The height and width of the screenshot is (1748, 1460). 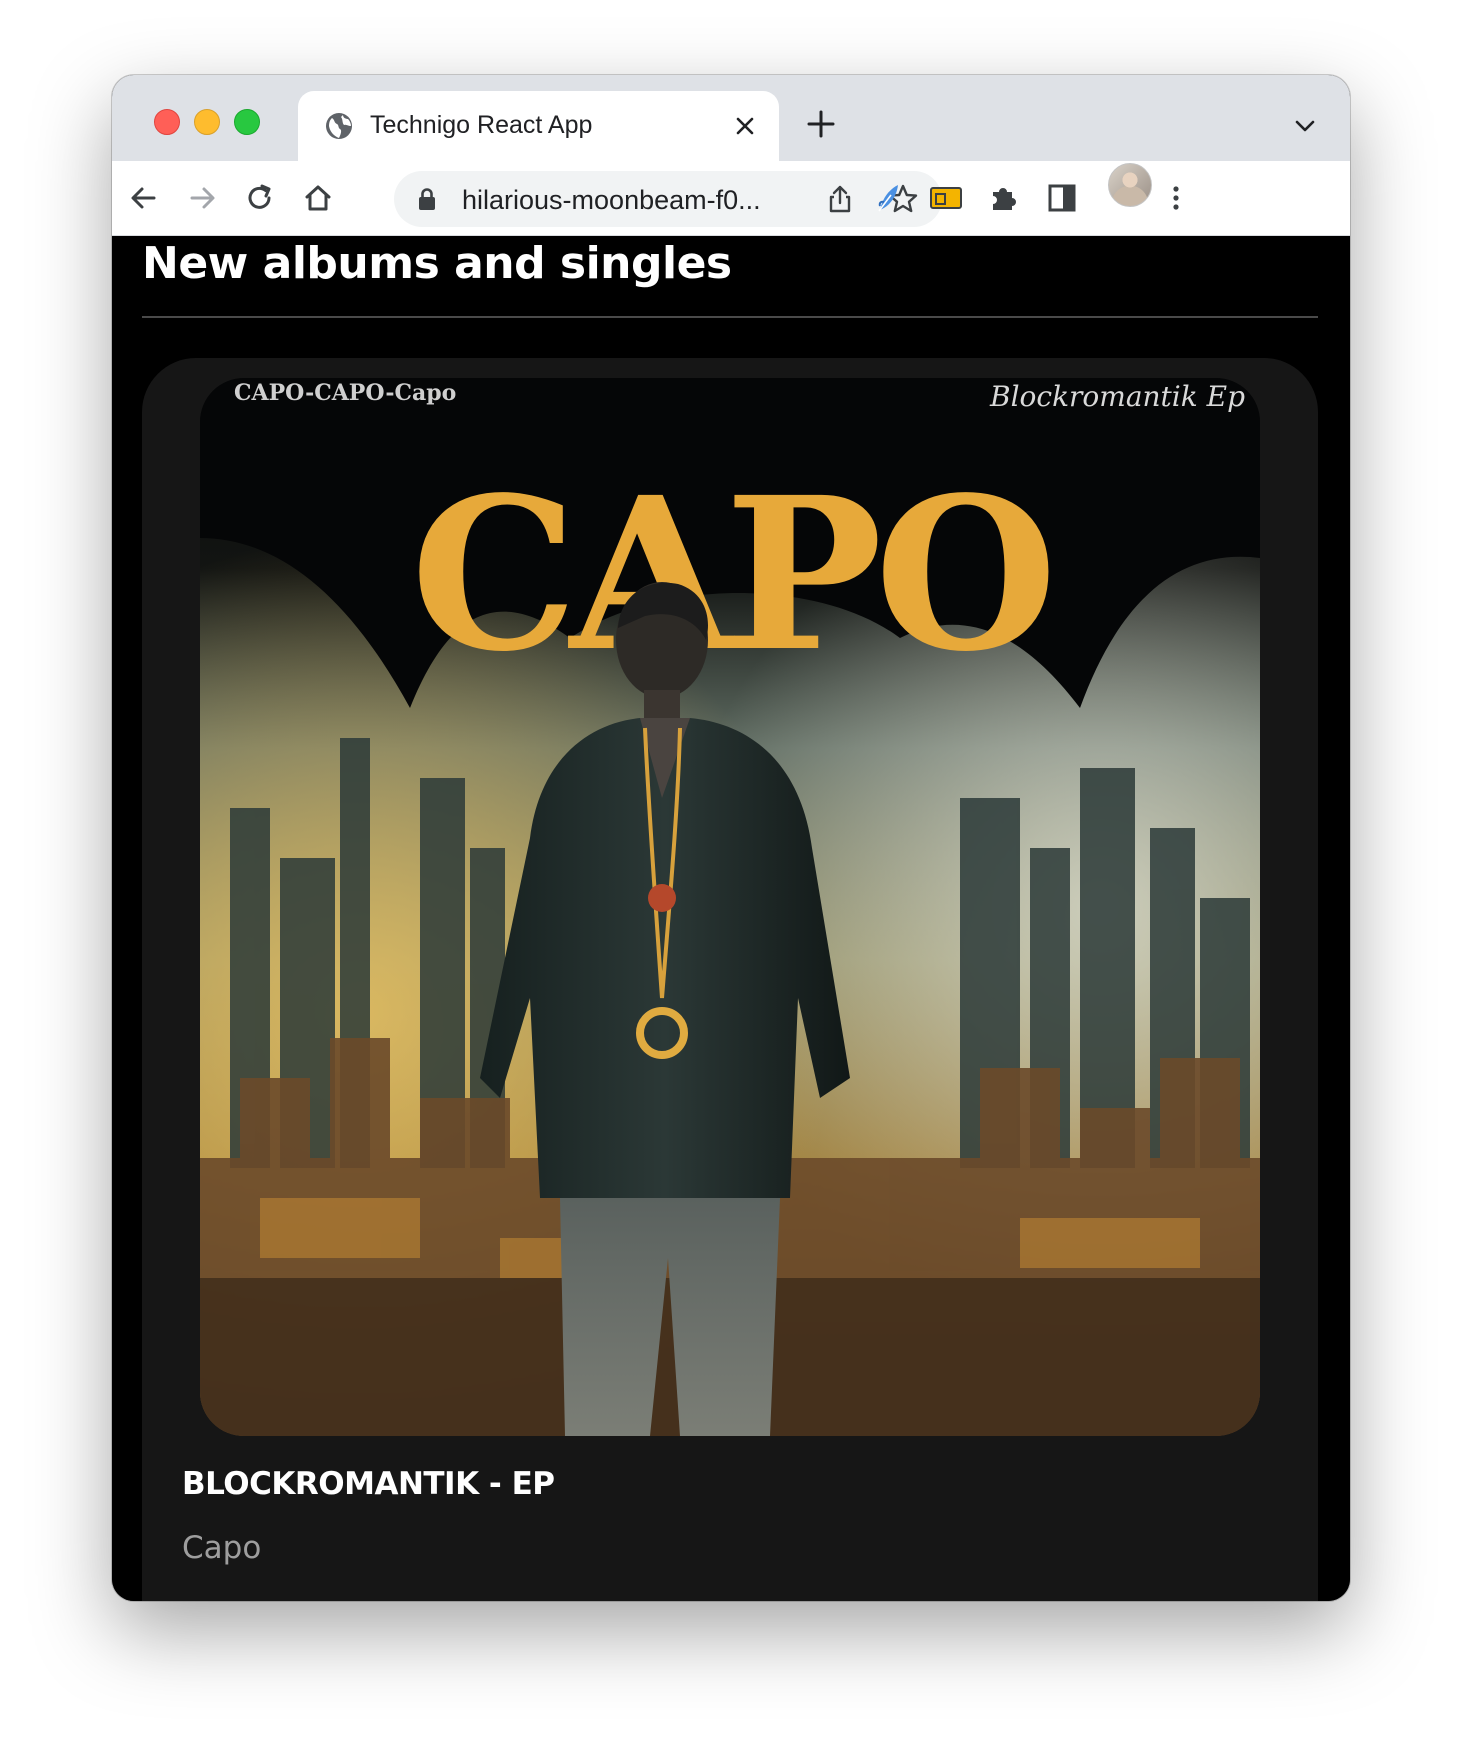 What do you see at coordinates (1004, 198) in the screenshot?
I see `extensions-puzzle-icon` at bounding box center [1004, 198].